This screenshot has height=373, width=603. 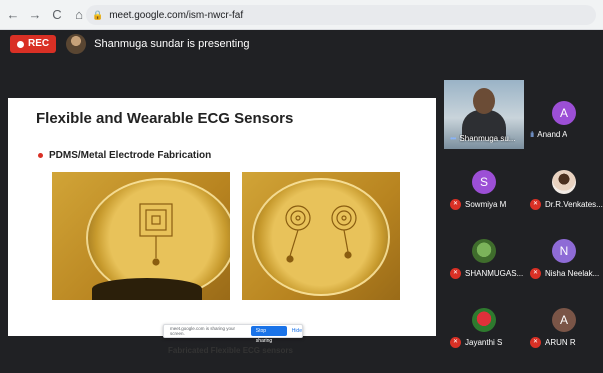 What do you see at coordinates (301, 44) in the screenshot?
I see `meeting-header: REC Shanmuga sundar is presenting` at bounding box center [301, 44].